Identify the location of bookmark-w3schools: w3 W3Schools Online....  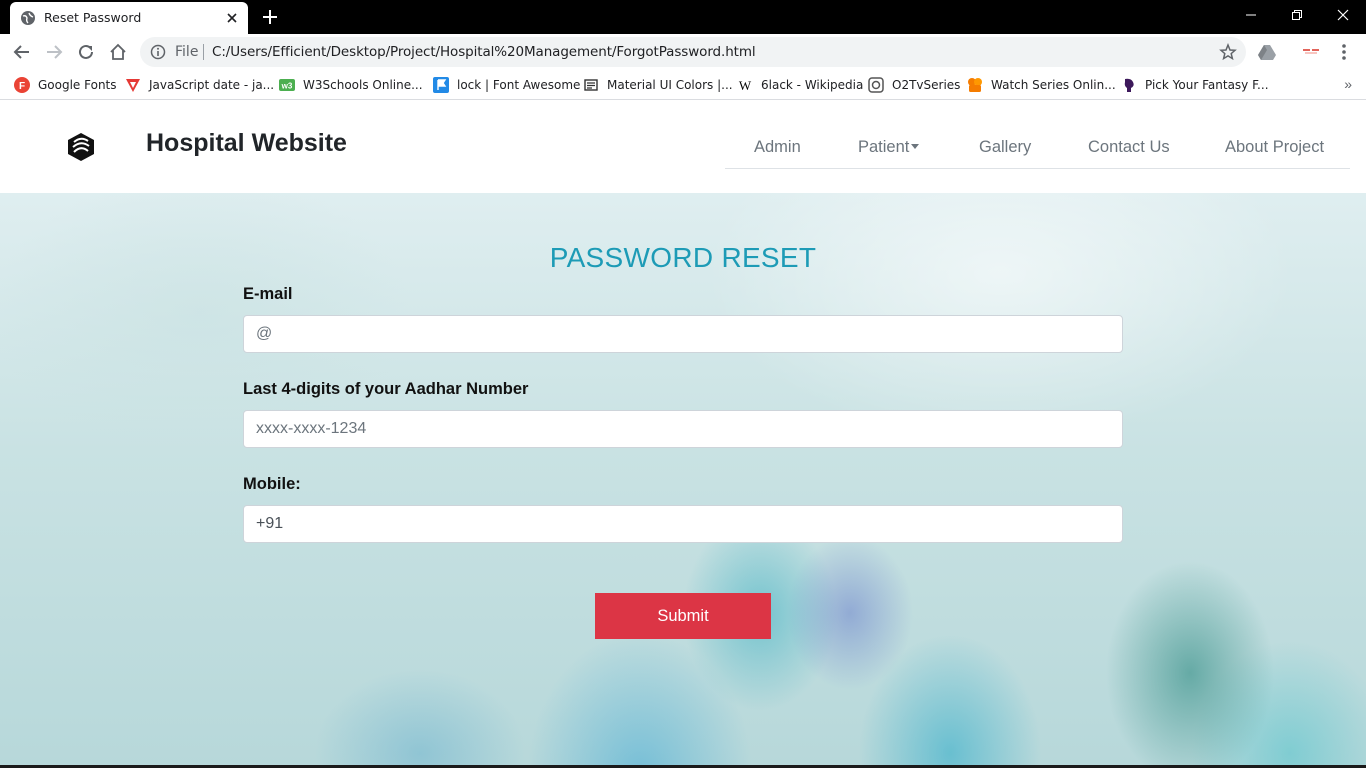
(351, 85).